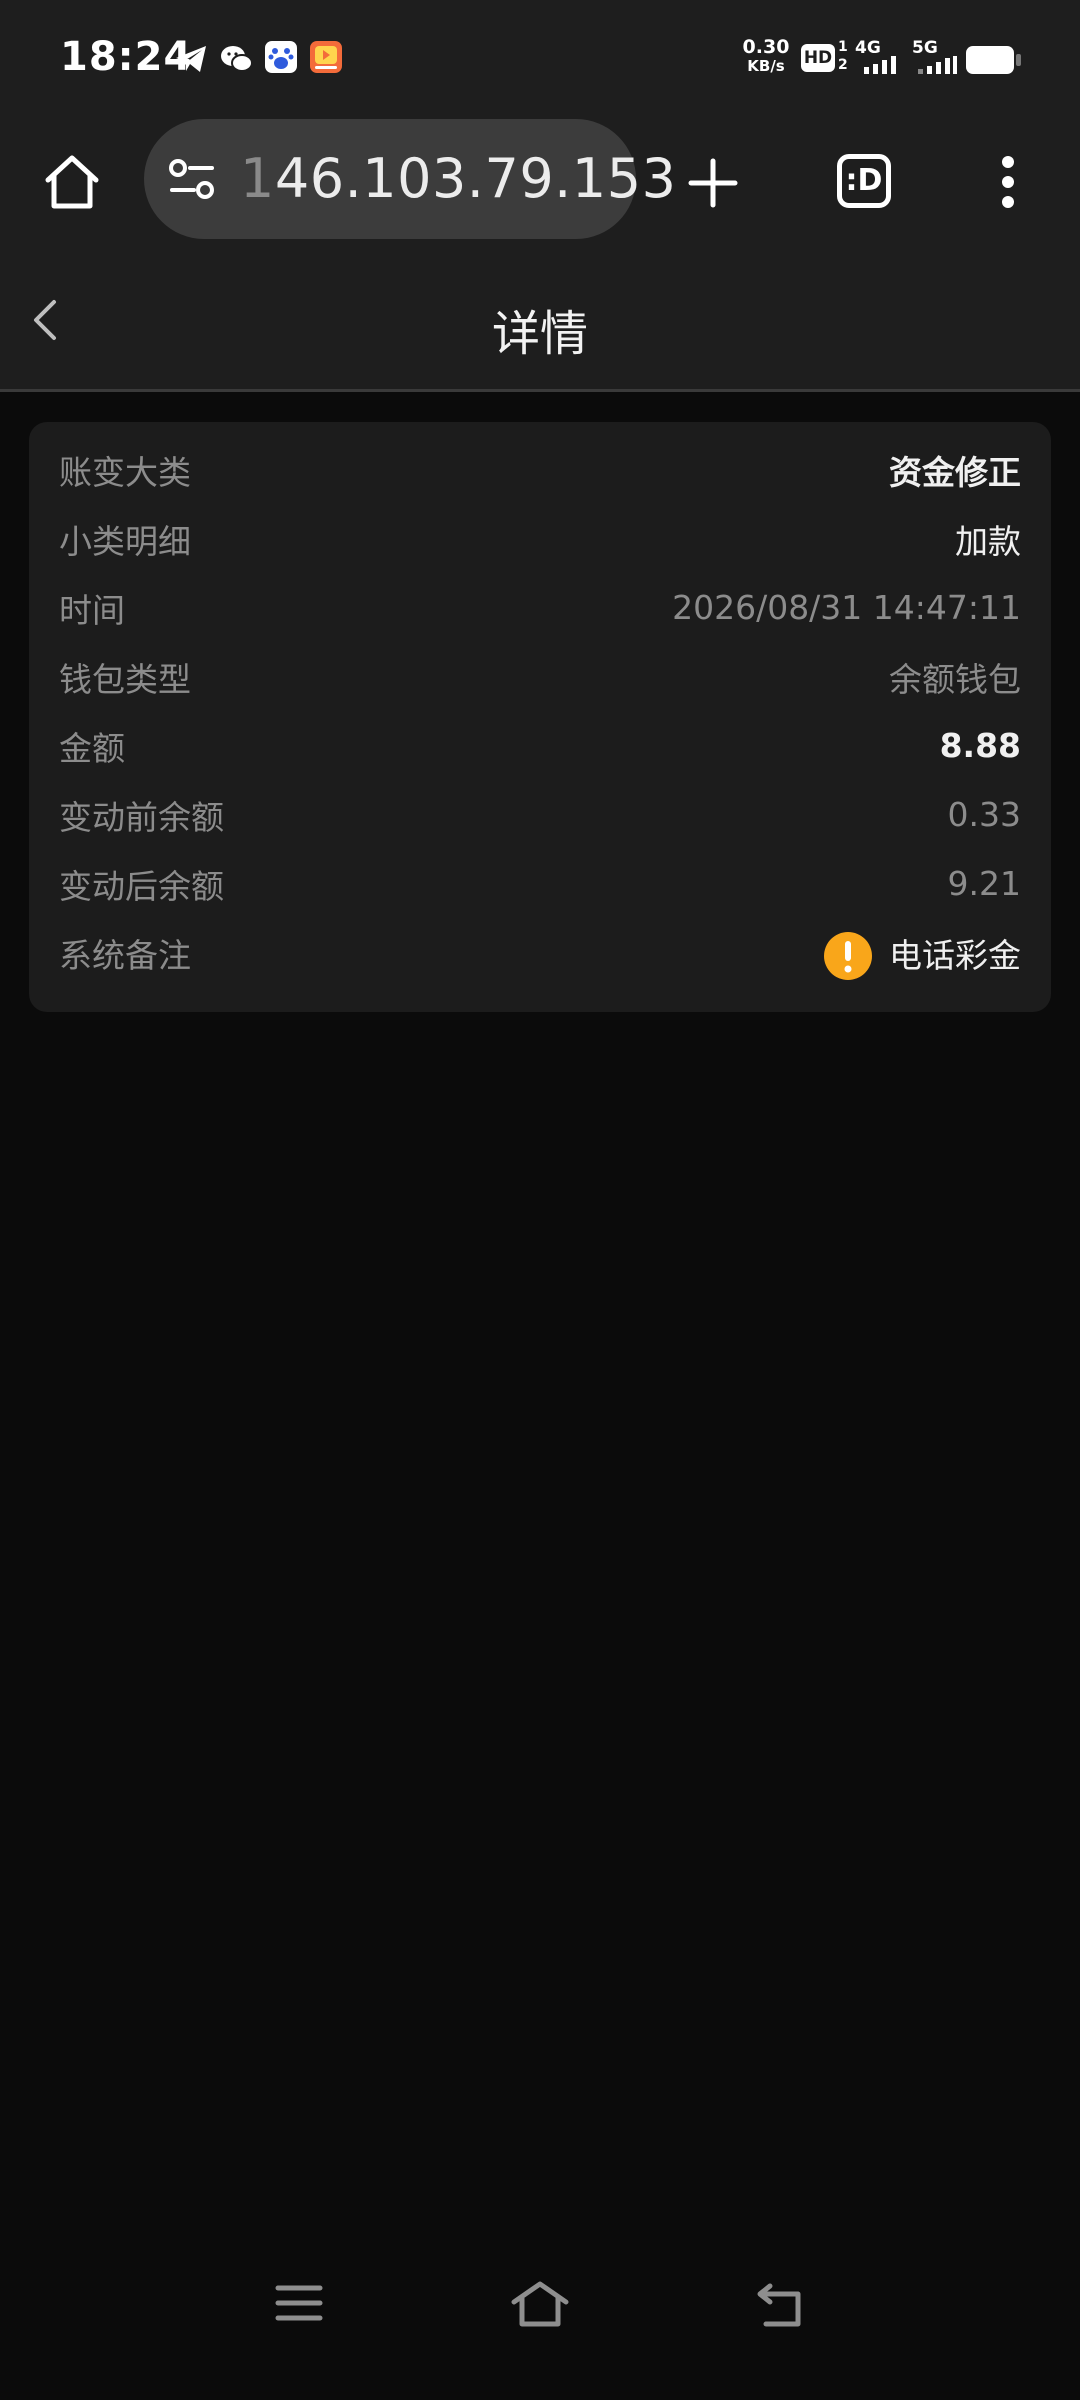 This screenshot has height=2400, width=1080. What do you see at coordinates (925, 48) in the screenshot?
I see `sim2-network-label: 5G` at bounding box center [925, 48].